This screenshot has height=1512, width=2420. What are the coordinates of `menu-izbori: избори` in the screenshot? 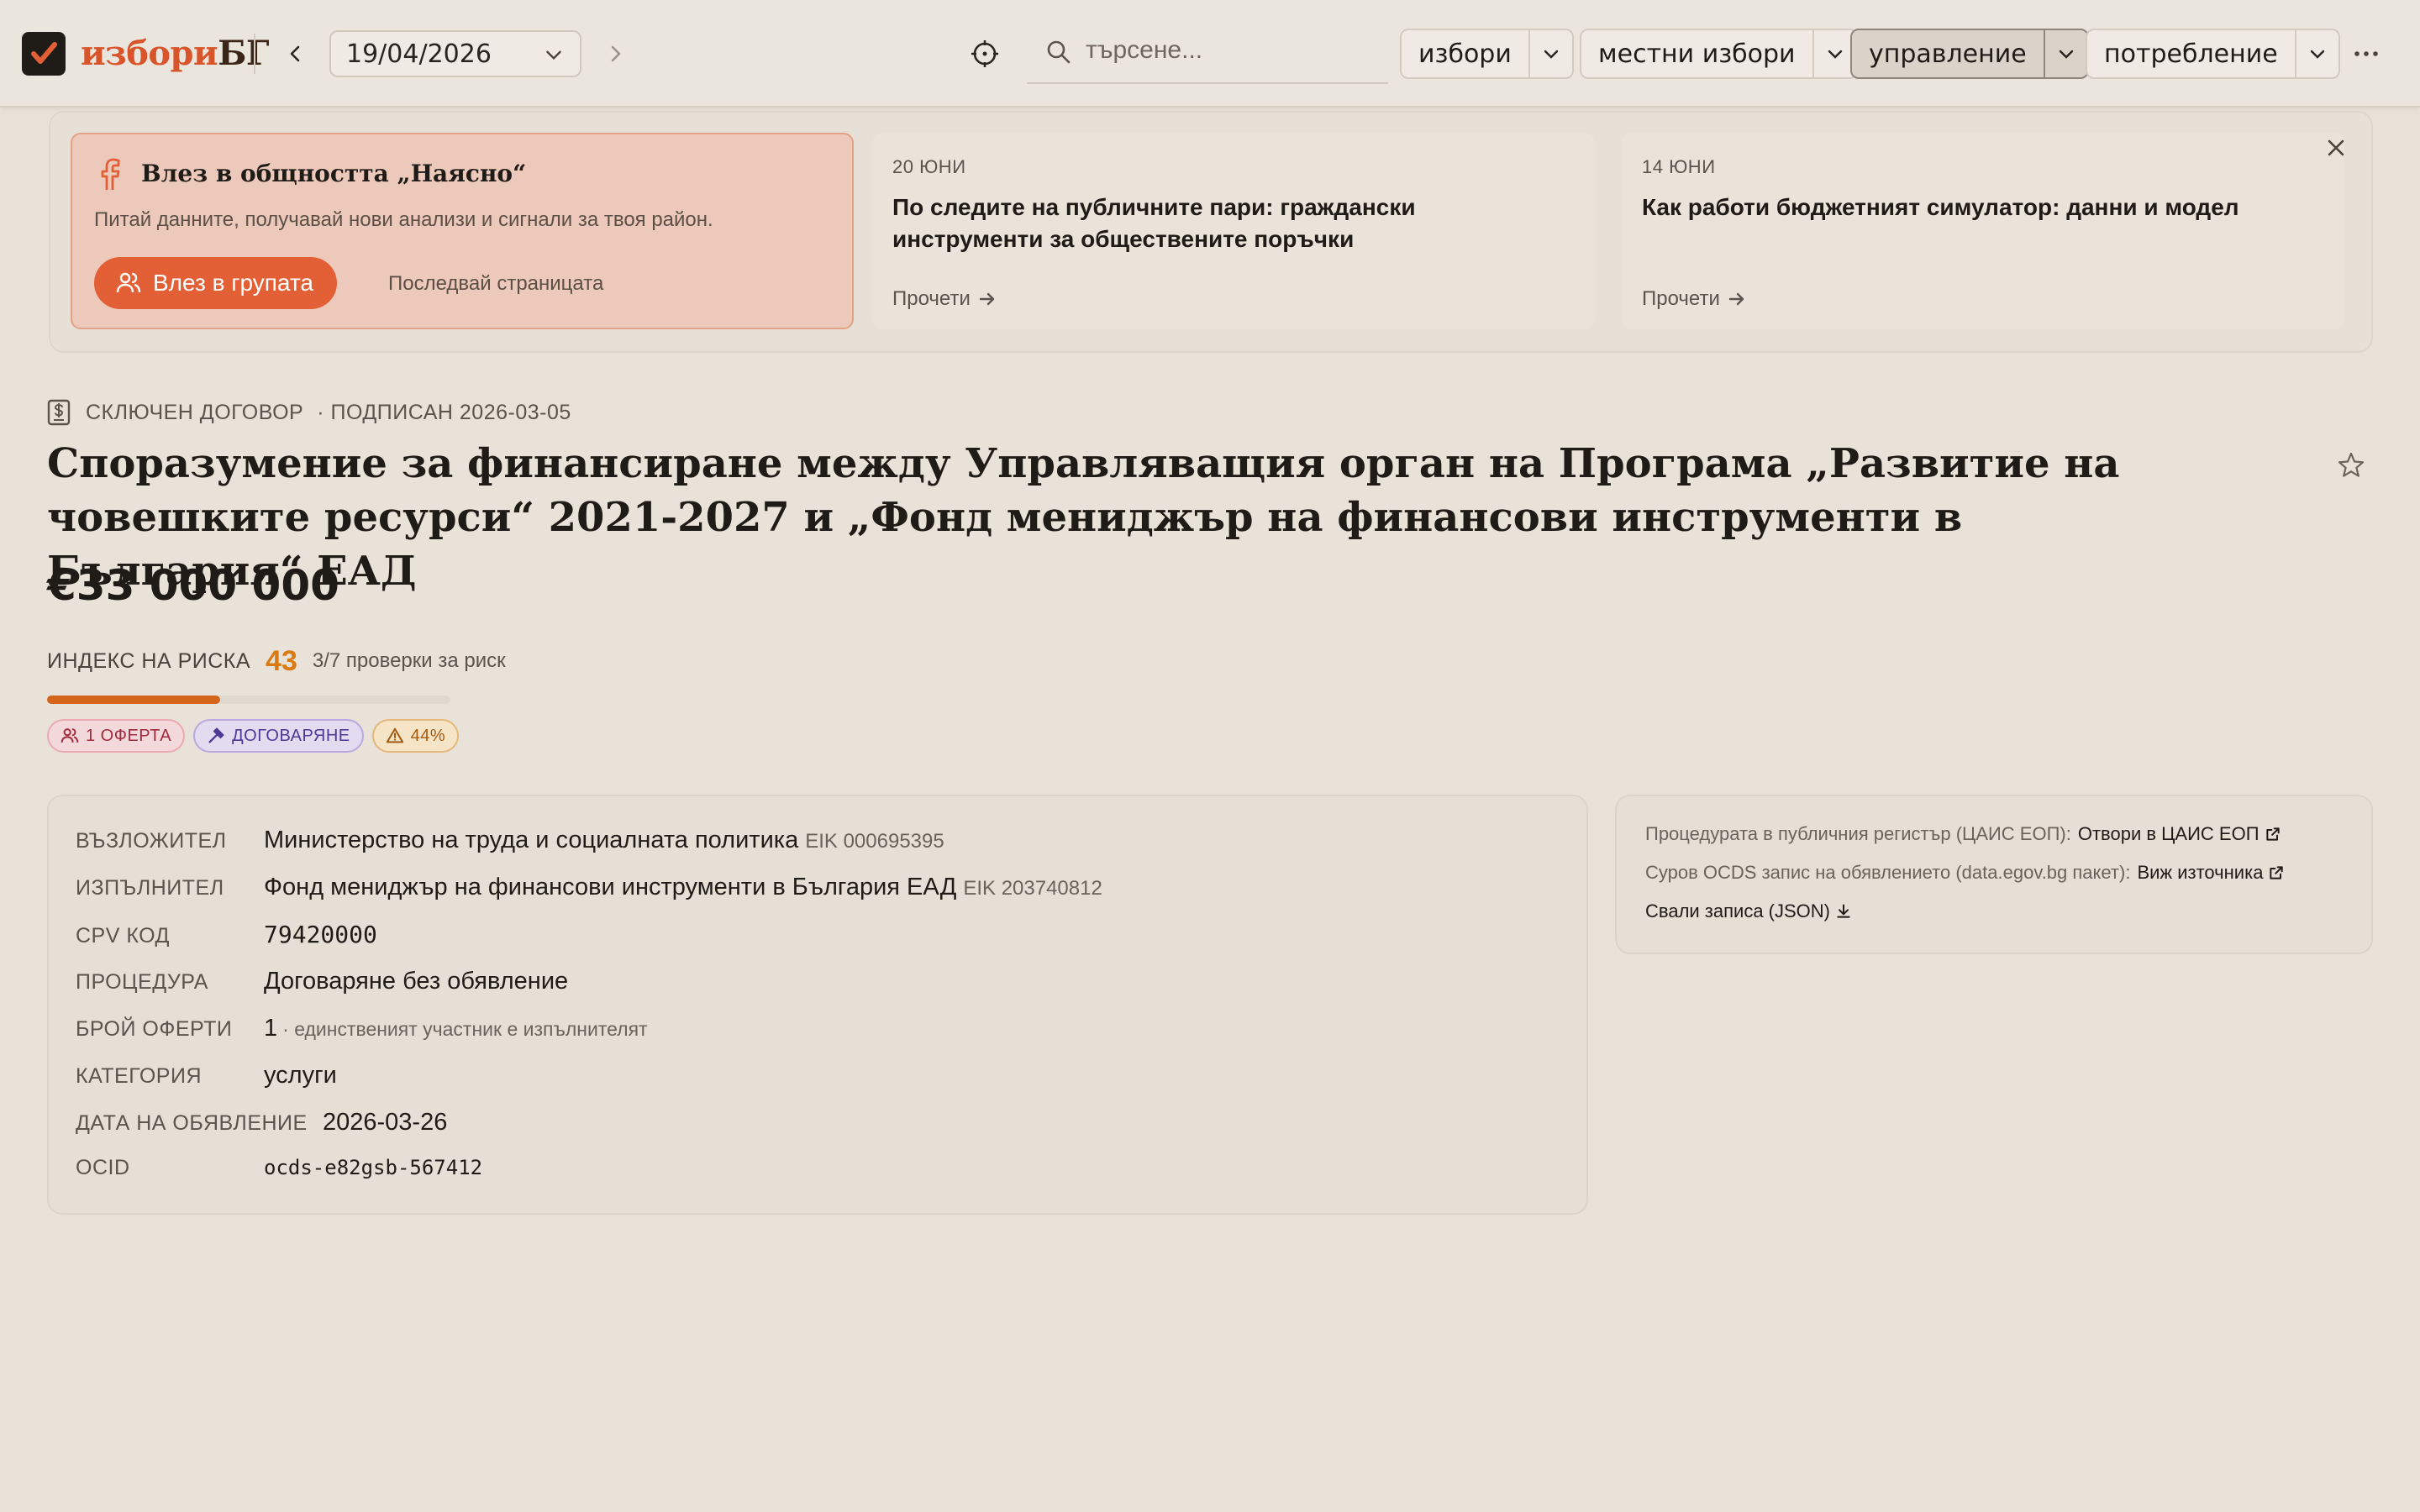 It's located at (1487, 54).